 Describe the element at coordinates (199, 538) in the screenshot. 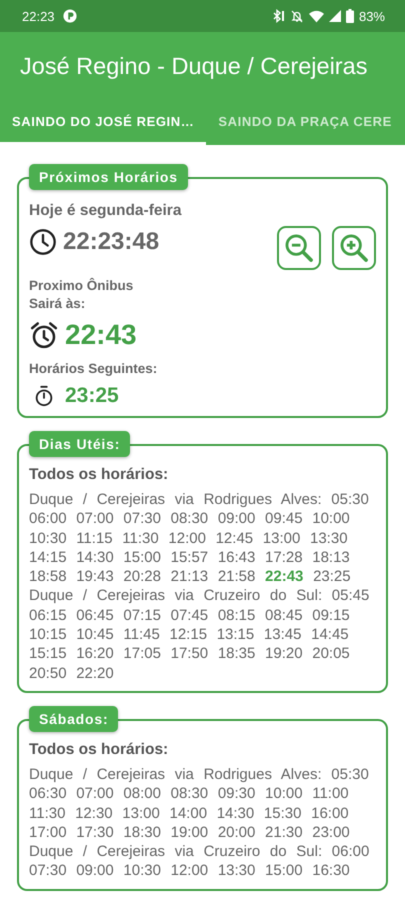

I see `route-schedule: Duque / Cerejeiras via Rodrigues Alves: 05:30 06:00 07:00 07:30 08:30 09:00 09:45 10:00 10:30 11:15 11:30 12:00 12:45 13:00 13:30 14:15 14:30 15:00 15:57 16:43 17:28 18:13 18:58 19:43 20:28 21:13 21:58 22:43 23:25` at that location.